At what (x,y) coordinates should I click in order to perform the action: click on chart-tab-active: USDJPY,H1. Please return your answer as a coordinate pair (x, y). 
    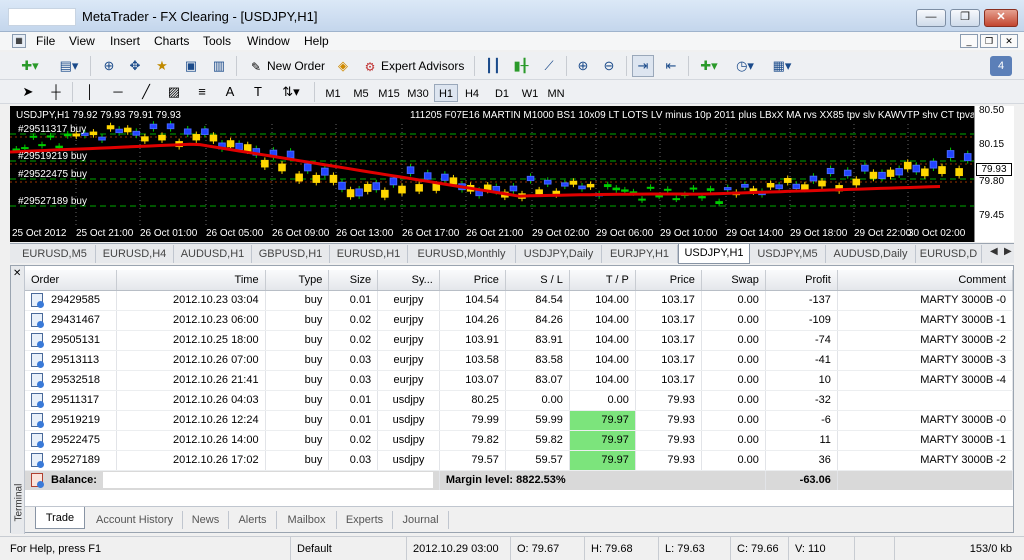
    Looking at the image, I should click on (714, 254).